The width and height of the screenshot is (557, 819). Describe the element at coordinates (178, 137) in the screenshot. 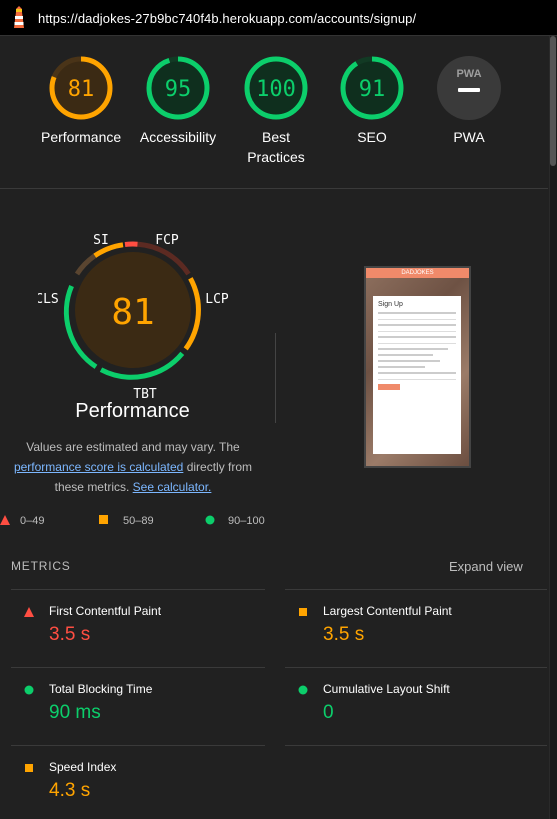

I see `gauge-label: Accessibility` at that location.